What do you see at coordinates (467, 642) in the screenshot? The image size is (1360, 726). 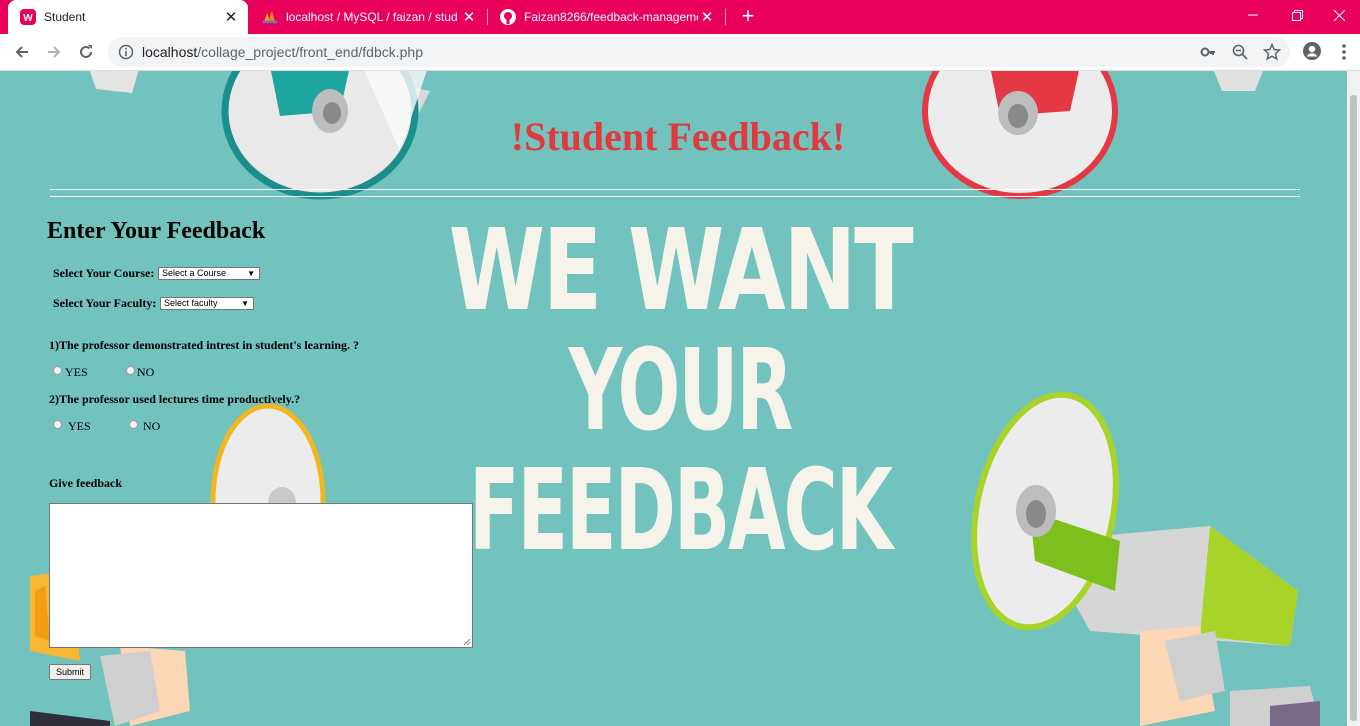 I see `resize-grip-icon` at bounding box center [467, 642].